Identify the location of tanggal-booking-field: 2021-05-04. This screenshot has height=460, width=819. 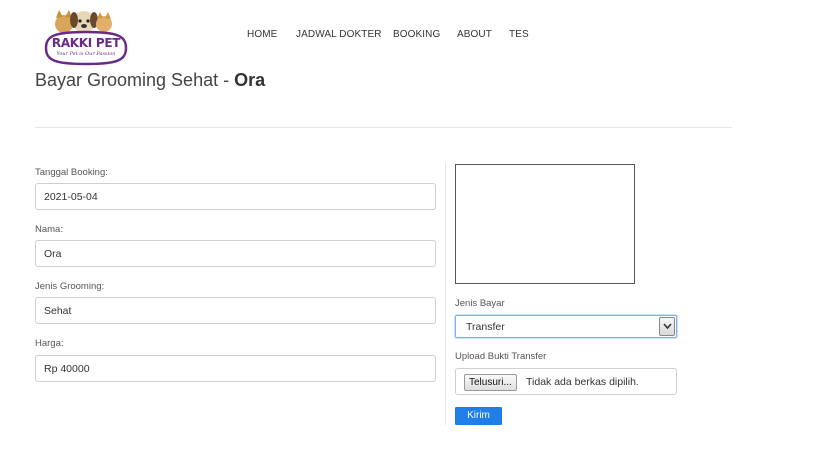
(235, 196).